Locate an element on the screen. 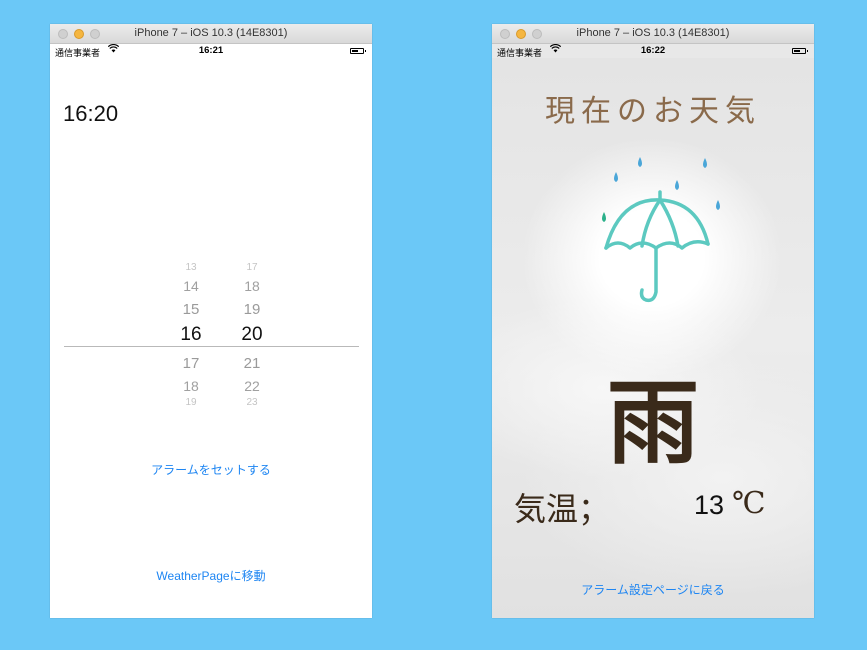 This screenshot has height=650, width=867. minute-option: 19 is located at coordinates (252, 309).